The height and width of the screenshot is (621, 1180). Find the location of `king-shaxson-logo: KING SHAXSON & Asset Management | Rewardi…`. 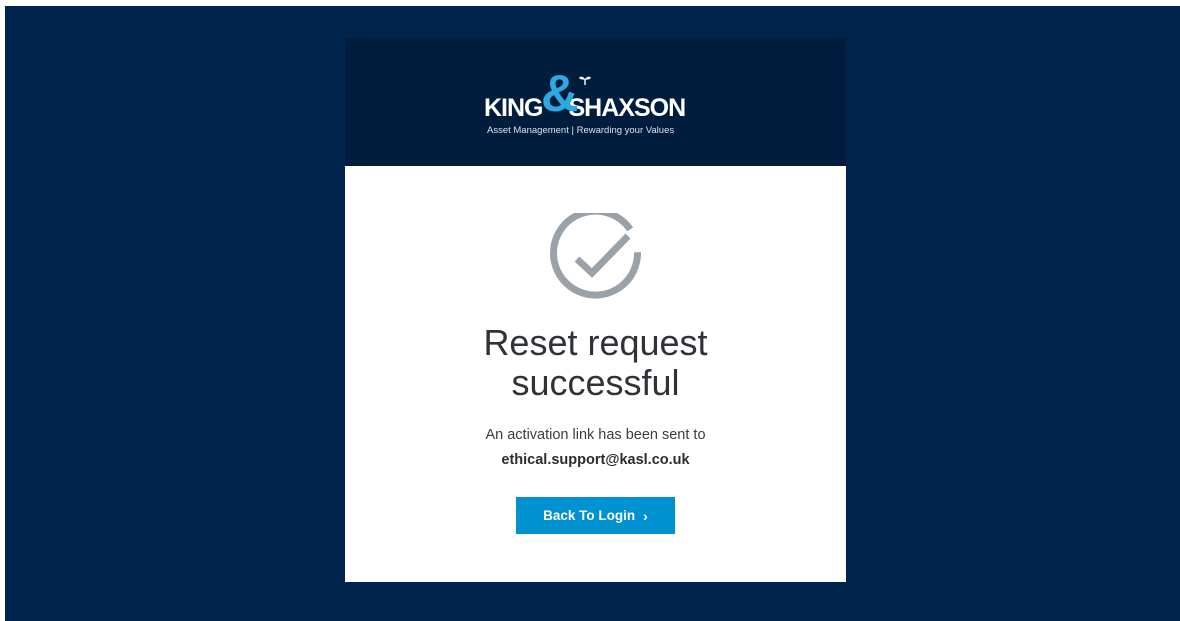

king-shaxson-logo: KING SHAXSON & Asset Management | Rewardi… is located at coordinates (595, 105).